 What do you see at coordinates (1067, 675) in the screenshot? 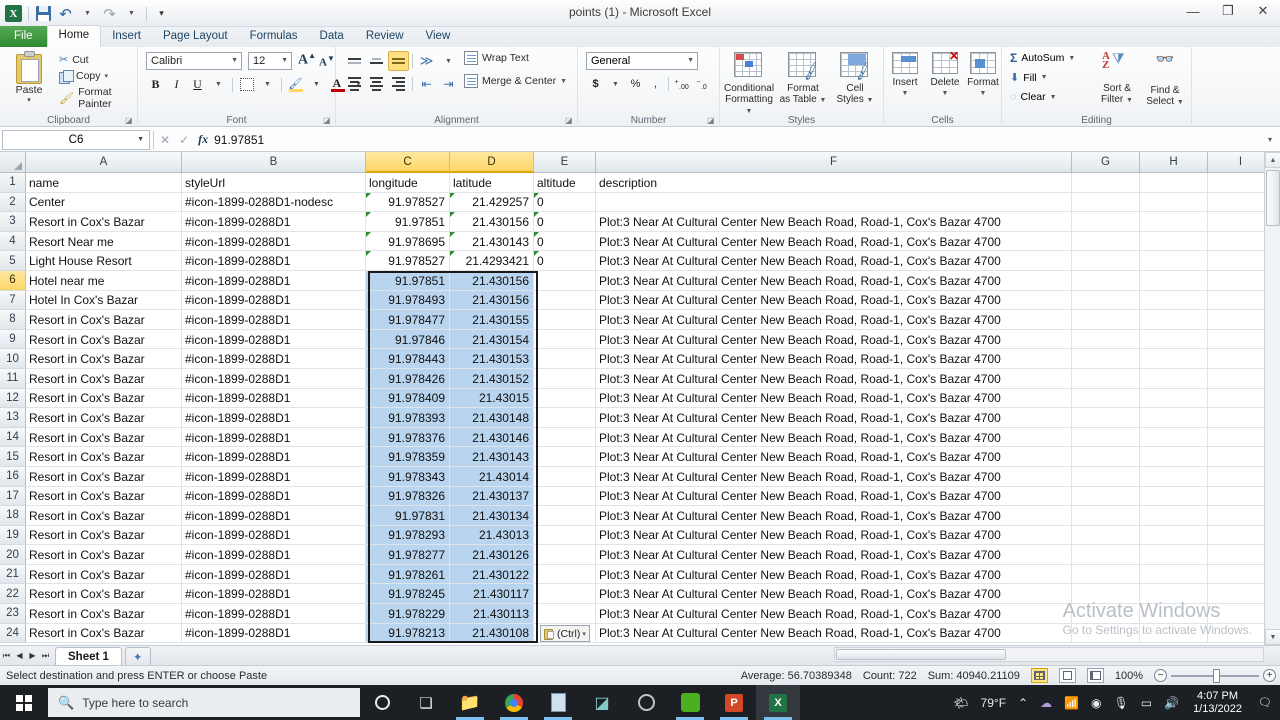
I see `page-layout-view-button` at bounding box center [1067, 675].